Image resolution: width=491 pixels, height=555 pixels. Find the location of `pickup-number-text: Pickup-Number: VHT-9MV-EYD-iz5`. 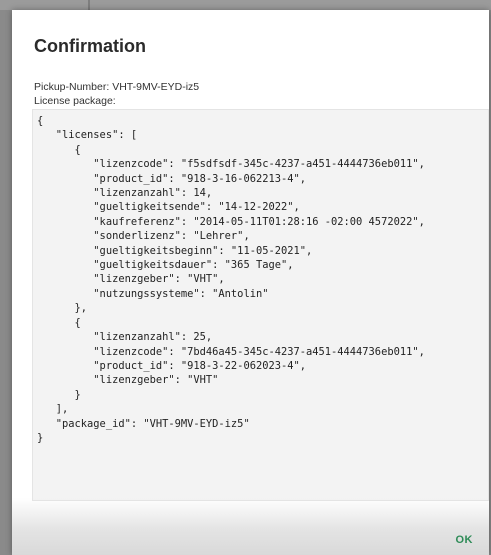

pickup-number-text: Pickup-Number: VHT-9MV-EYD-iz5 is located at coordinates (117, 87).